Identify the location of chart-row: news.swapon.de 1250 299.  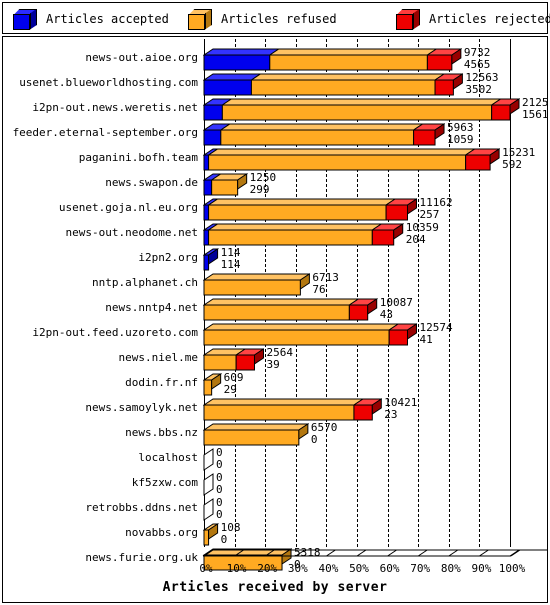
(275, 184).